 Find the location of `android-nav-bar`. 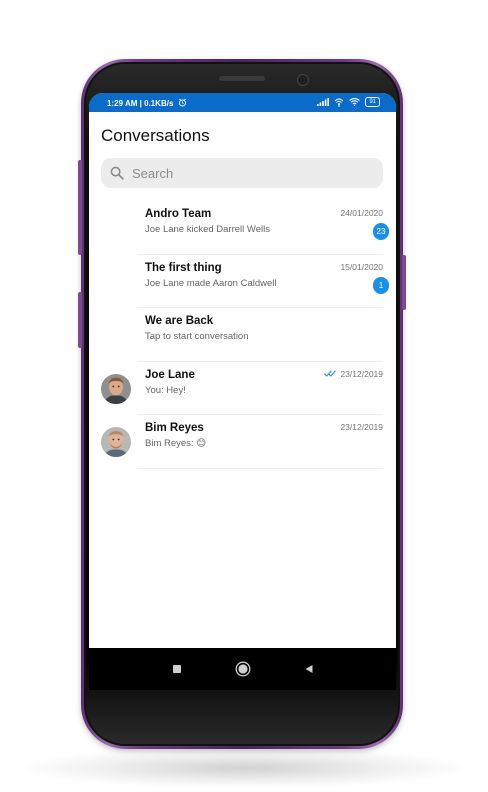

android-nav-bar is located at coordinates (242, 669).